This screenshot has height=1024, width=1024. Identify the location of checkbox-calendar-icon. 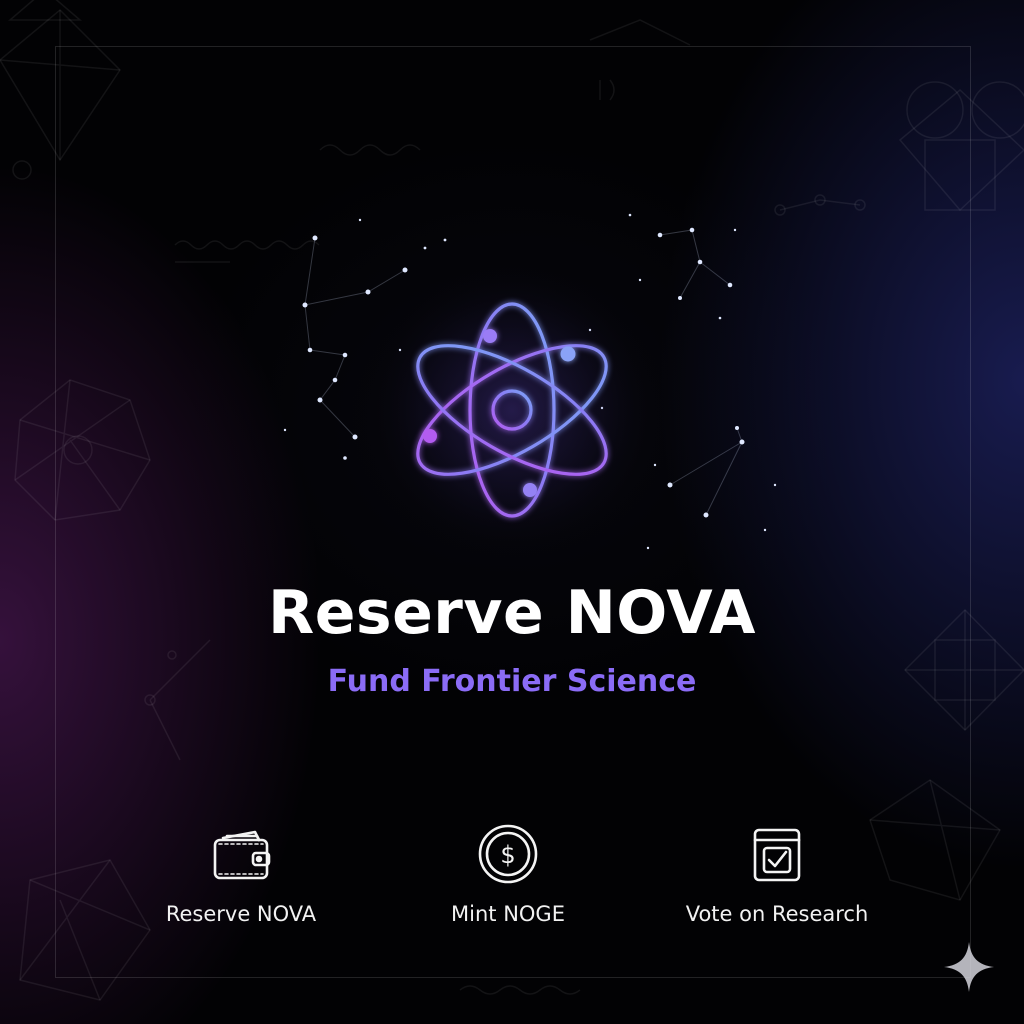
(777, 855).